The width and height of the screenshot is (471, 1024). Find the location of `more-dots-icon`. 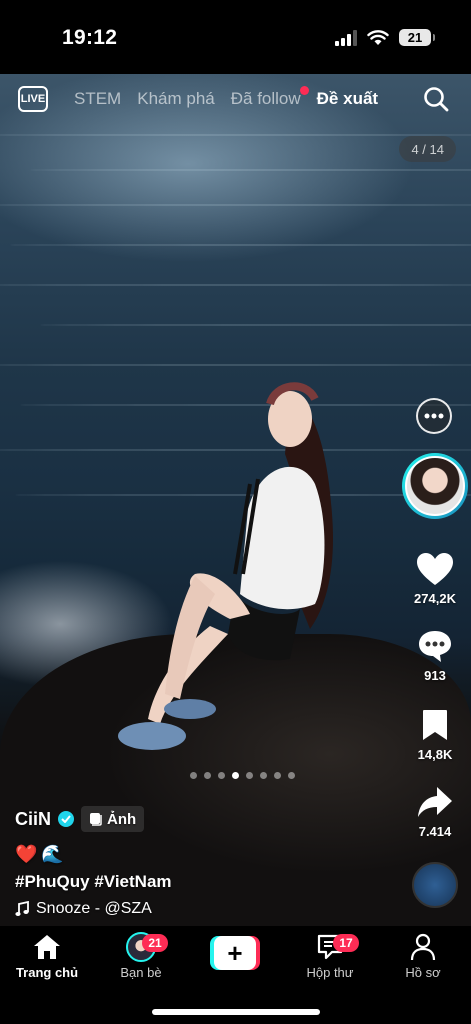

more-dots-icon is located at coordinates (434, 416).